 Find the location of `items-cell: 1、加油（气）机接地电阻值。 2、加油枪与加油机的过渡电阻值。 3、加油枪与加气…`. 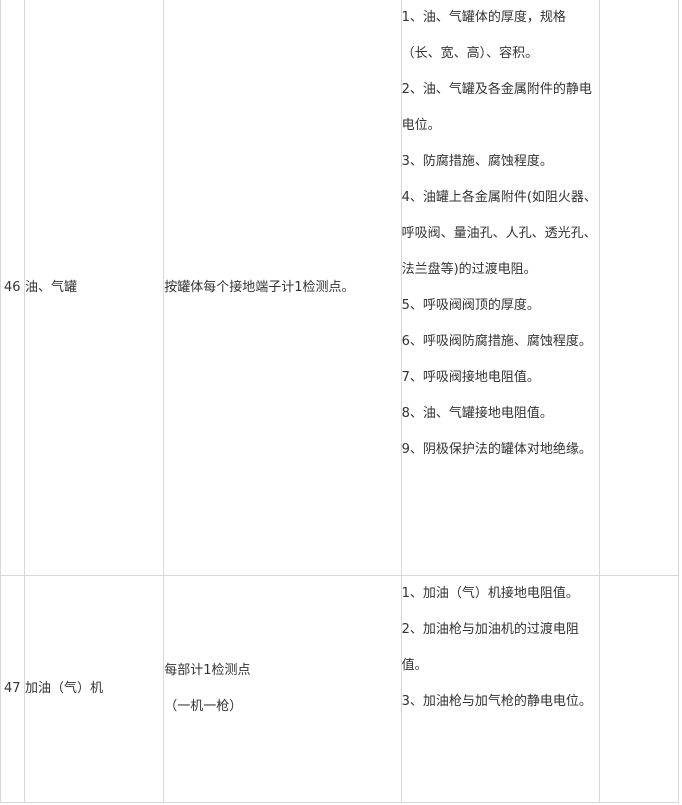

items-cell: 1、加油（气）机接地电阻值。 2、加油枪与加油机的过渡电阻值。 3、加油枪与加气… is located at coordinates (500, 689).